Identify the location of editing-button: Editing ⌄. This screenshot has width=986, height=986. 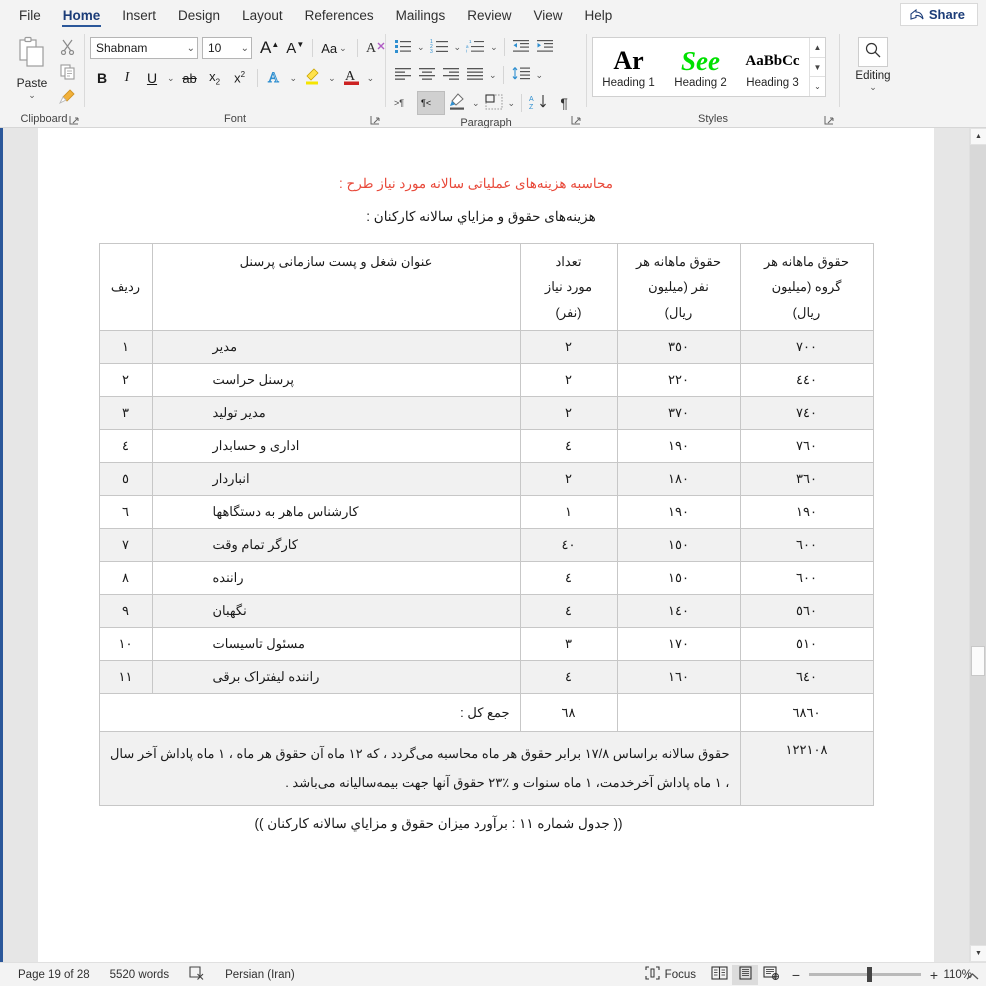
(873, 62).